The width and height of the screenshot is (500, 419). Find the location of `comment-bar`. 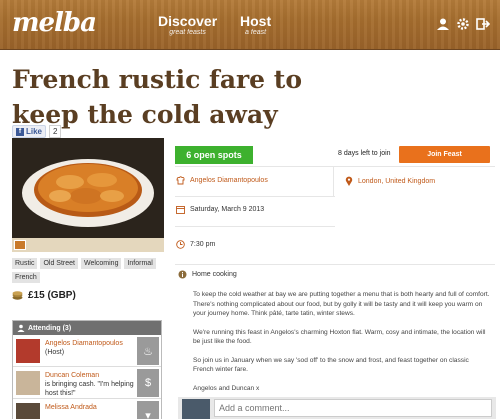

comment-bar is located at coordinates (337, 408).